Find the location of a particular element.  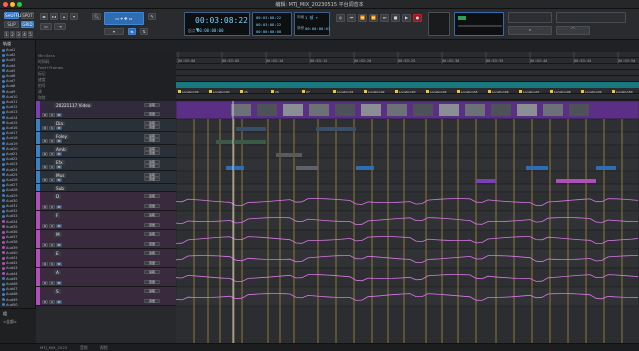

tracks-list-item: Aud8 is located at coordinates (18, 86).